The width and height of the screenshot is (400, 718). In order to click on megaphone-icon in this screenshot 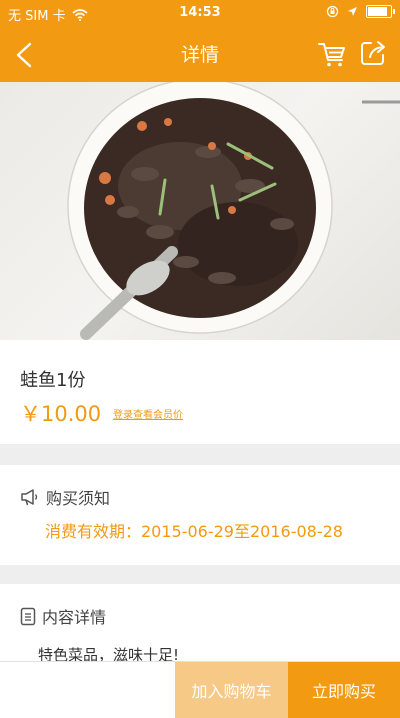, I will do `click(29, 497)`.